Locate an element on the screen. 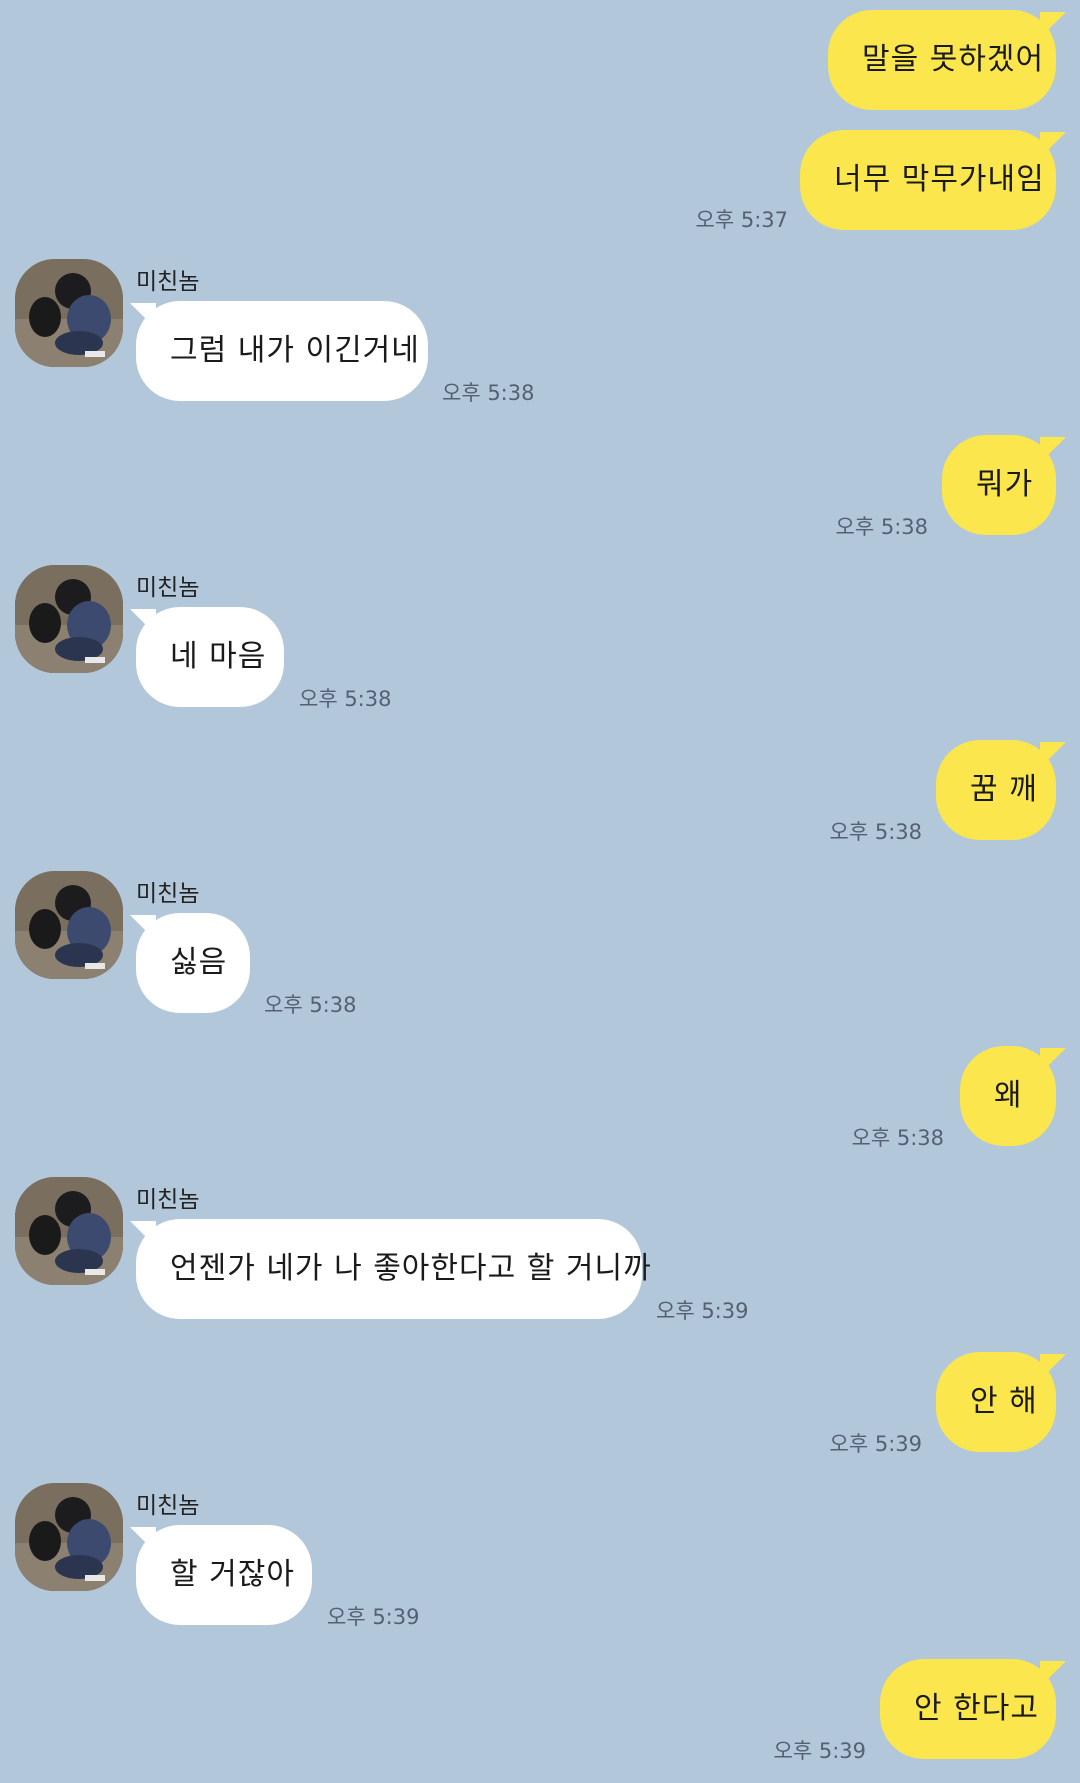  sent-message-bubble: 안 해 is located at coordinates (996, 1402).